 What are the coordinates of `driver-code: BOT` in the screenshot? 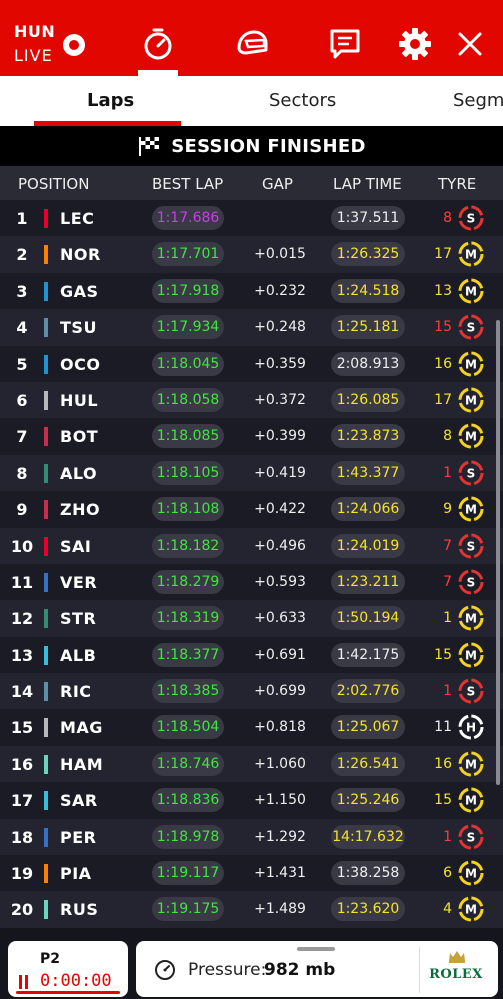 It's located at (79, 437).